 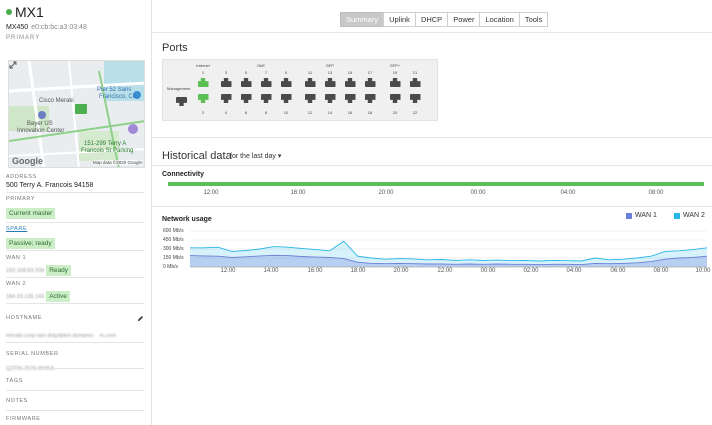 What do you see at coordinates (46, 22) in the screenshot?
I see `device-header: MX1 MX450 e0:cb:bc:a3:03:48 PRIMARY` at bounding box center [46, 22].